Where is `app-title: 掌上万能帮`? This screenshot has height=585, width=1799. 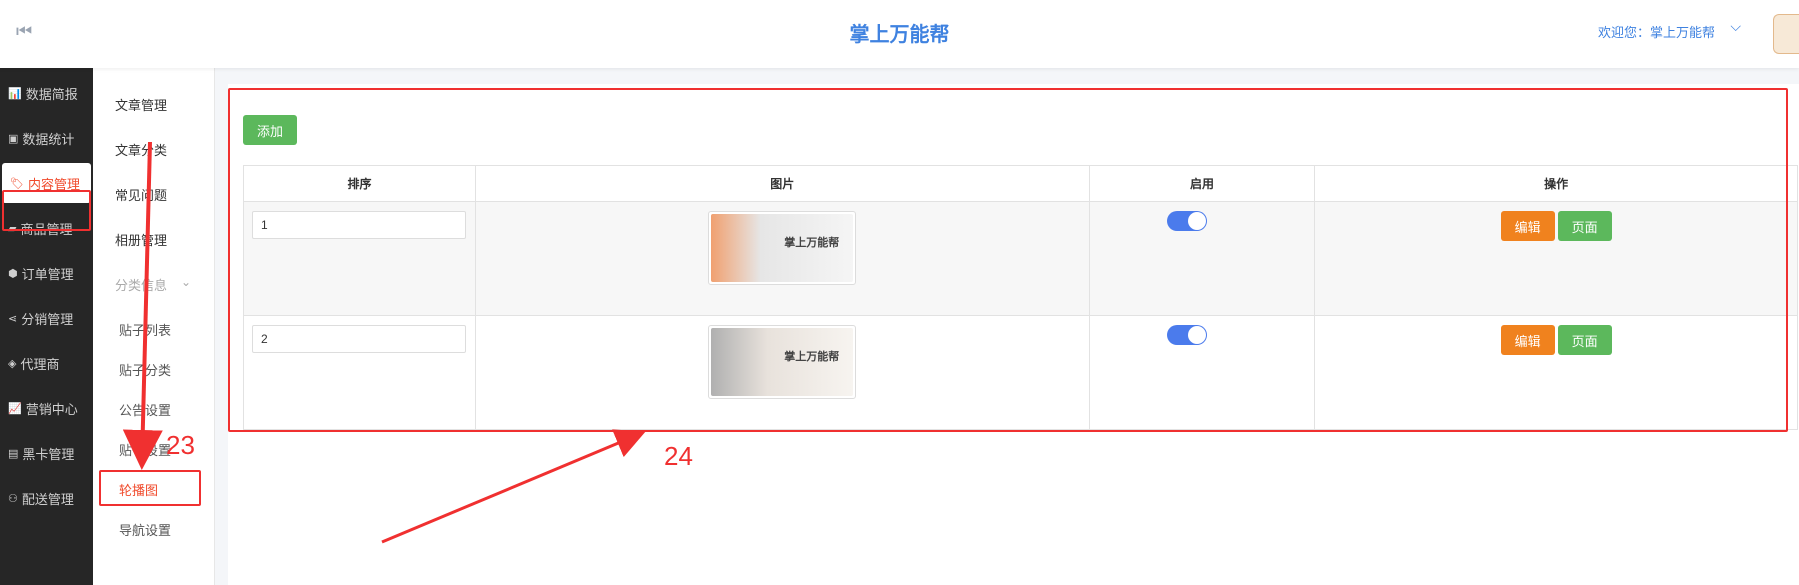 app-title: 掌上万能帮 is located at coordinates (899, 34).